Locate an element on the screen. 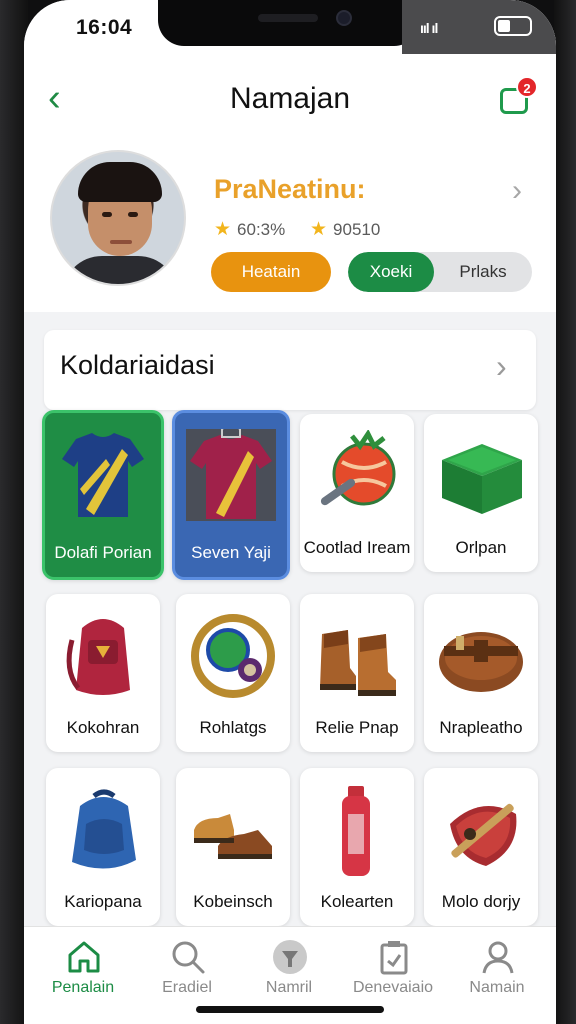 The width and height of the screenshot is (576, 1024). red-backpack-icon is located at coordinates (98, 657).